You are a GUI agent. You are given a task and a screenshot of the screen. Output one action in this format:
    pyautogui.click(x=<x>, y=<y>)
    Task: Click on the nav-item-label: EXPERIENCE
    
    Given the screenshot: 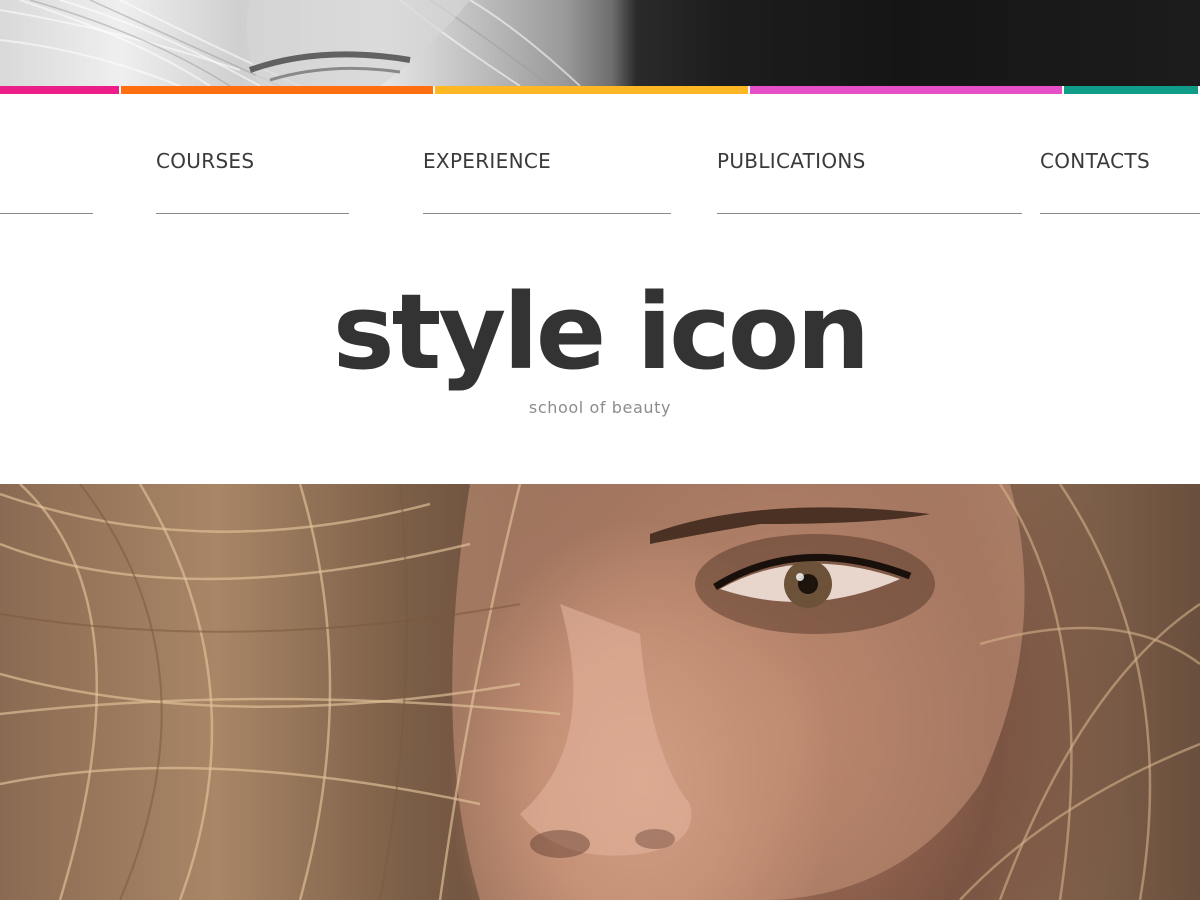 What is the action you would take?
    pyautogui.click(x=487, y=161)
    